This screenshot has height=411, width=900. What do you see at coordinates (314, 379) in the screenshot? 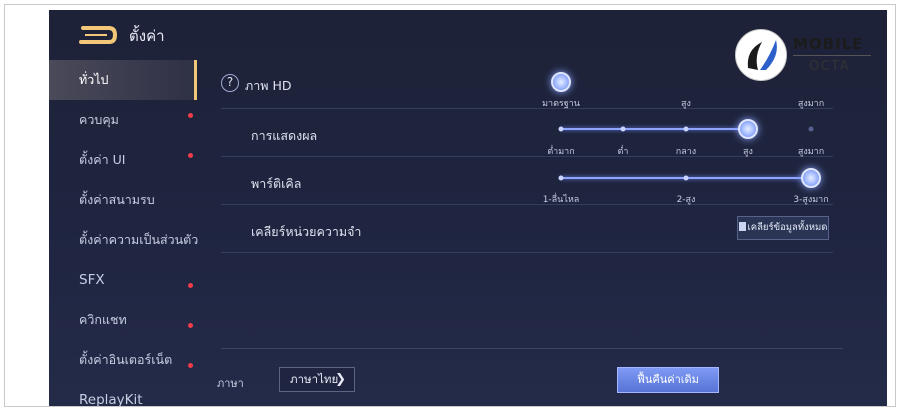
I see `language-value: ภาษาไทย` at bounding box center [314, 379].